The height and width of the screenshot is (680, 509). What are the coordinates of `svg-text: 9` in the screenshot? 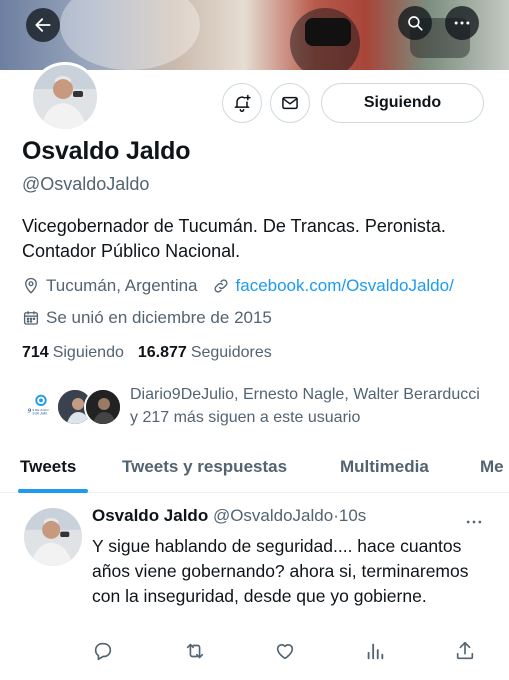 It's located at (30, 411).